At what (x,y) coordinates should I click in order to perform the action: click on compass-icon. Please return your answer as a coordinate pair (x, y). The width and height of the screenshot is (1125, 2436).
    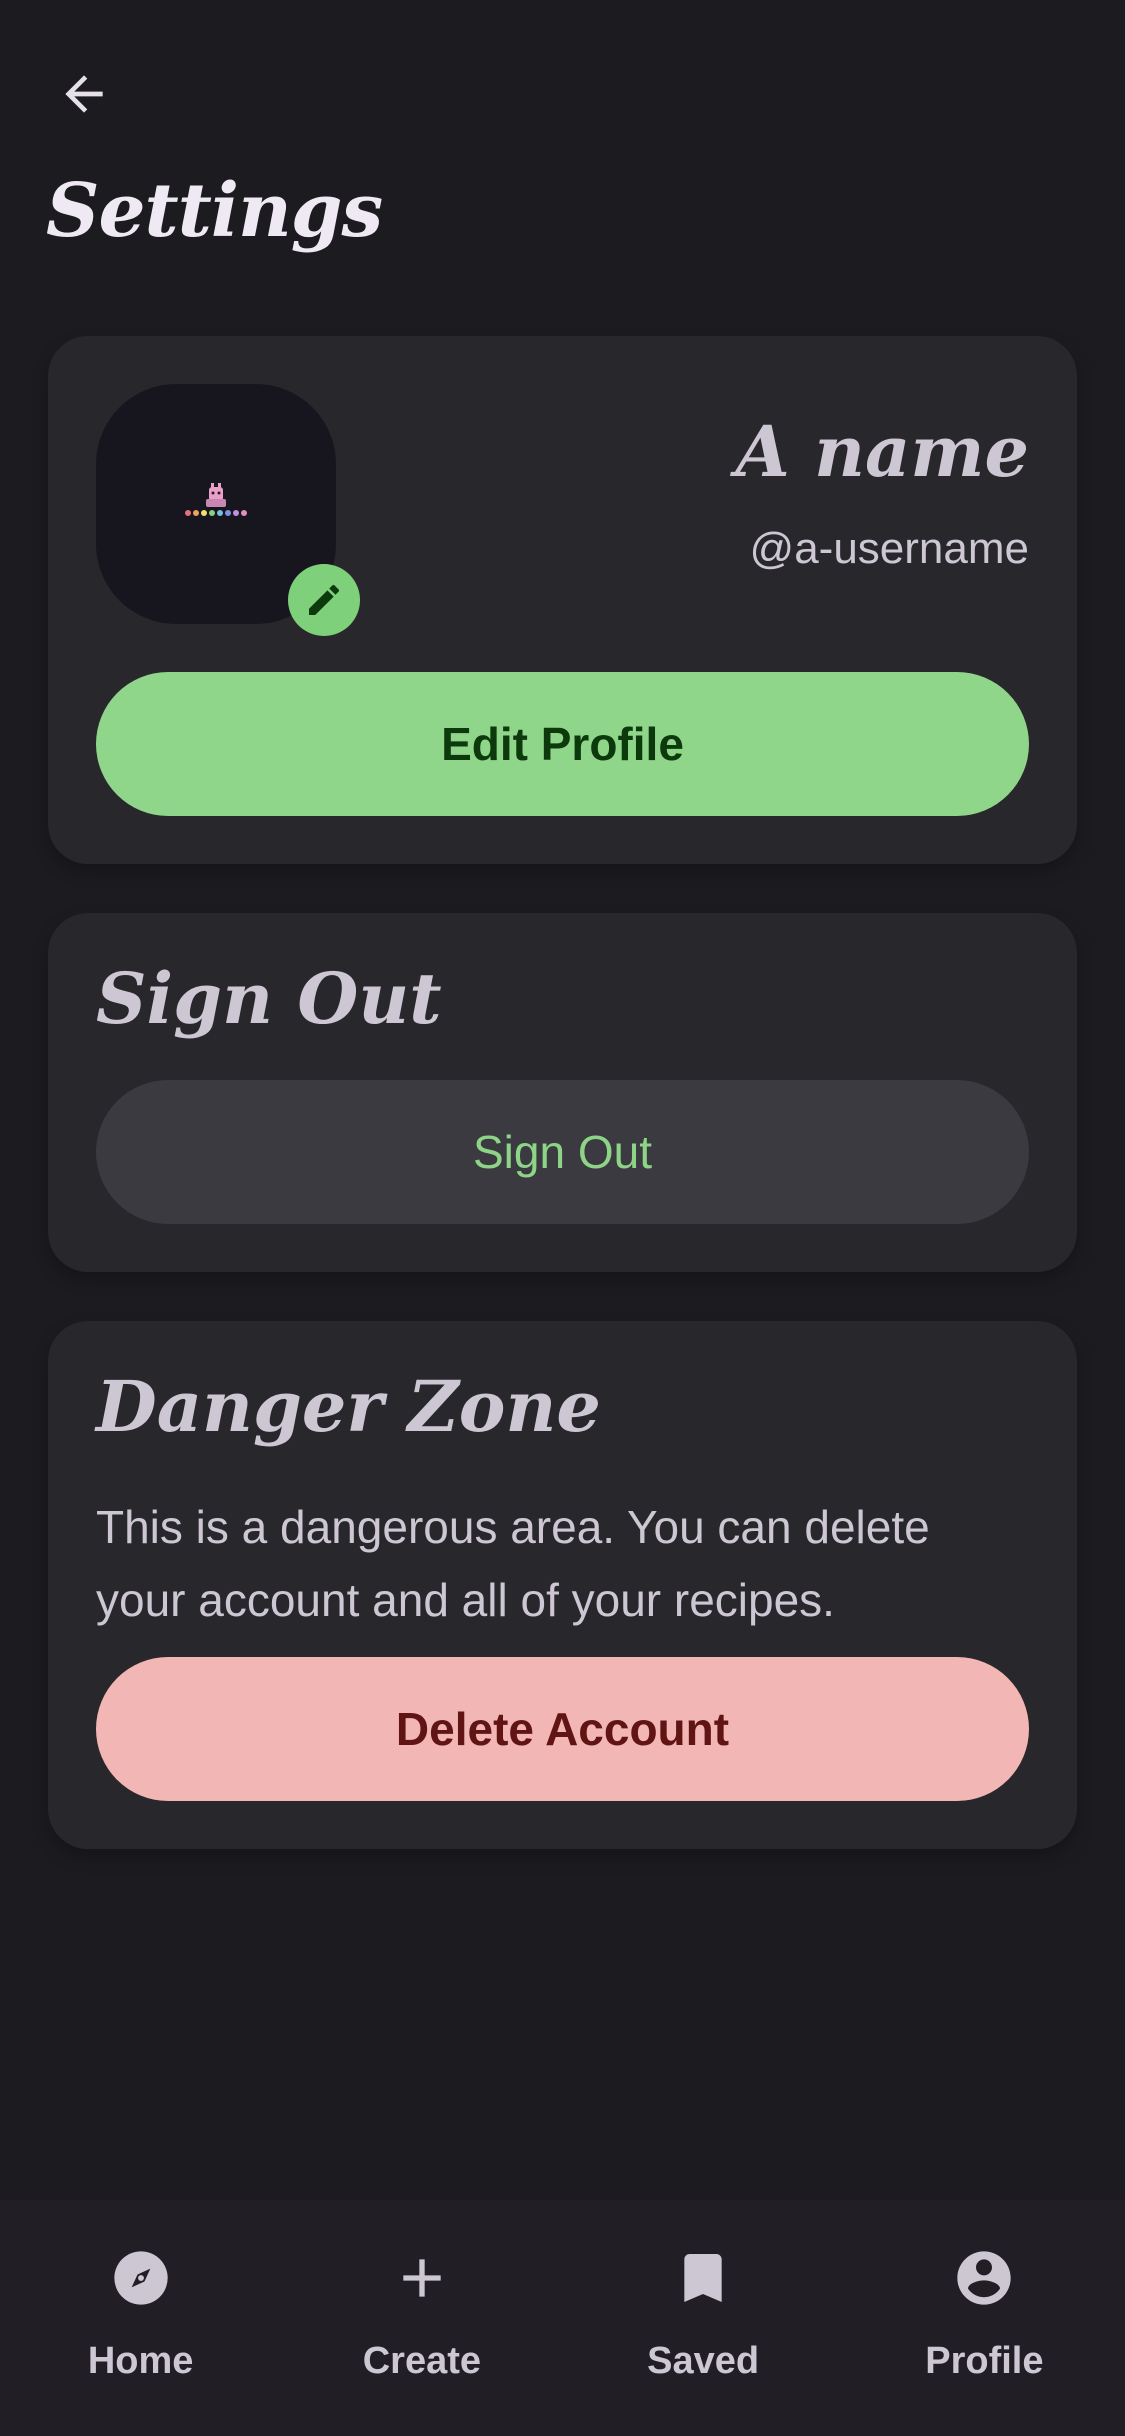
    Looking at the image, I should click on (141, 2278).